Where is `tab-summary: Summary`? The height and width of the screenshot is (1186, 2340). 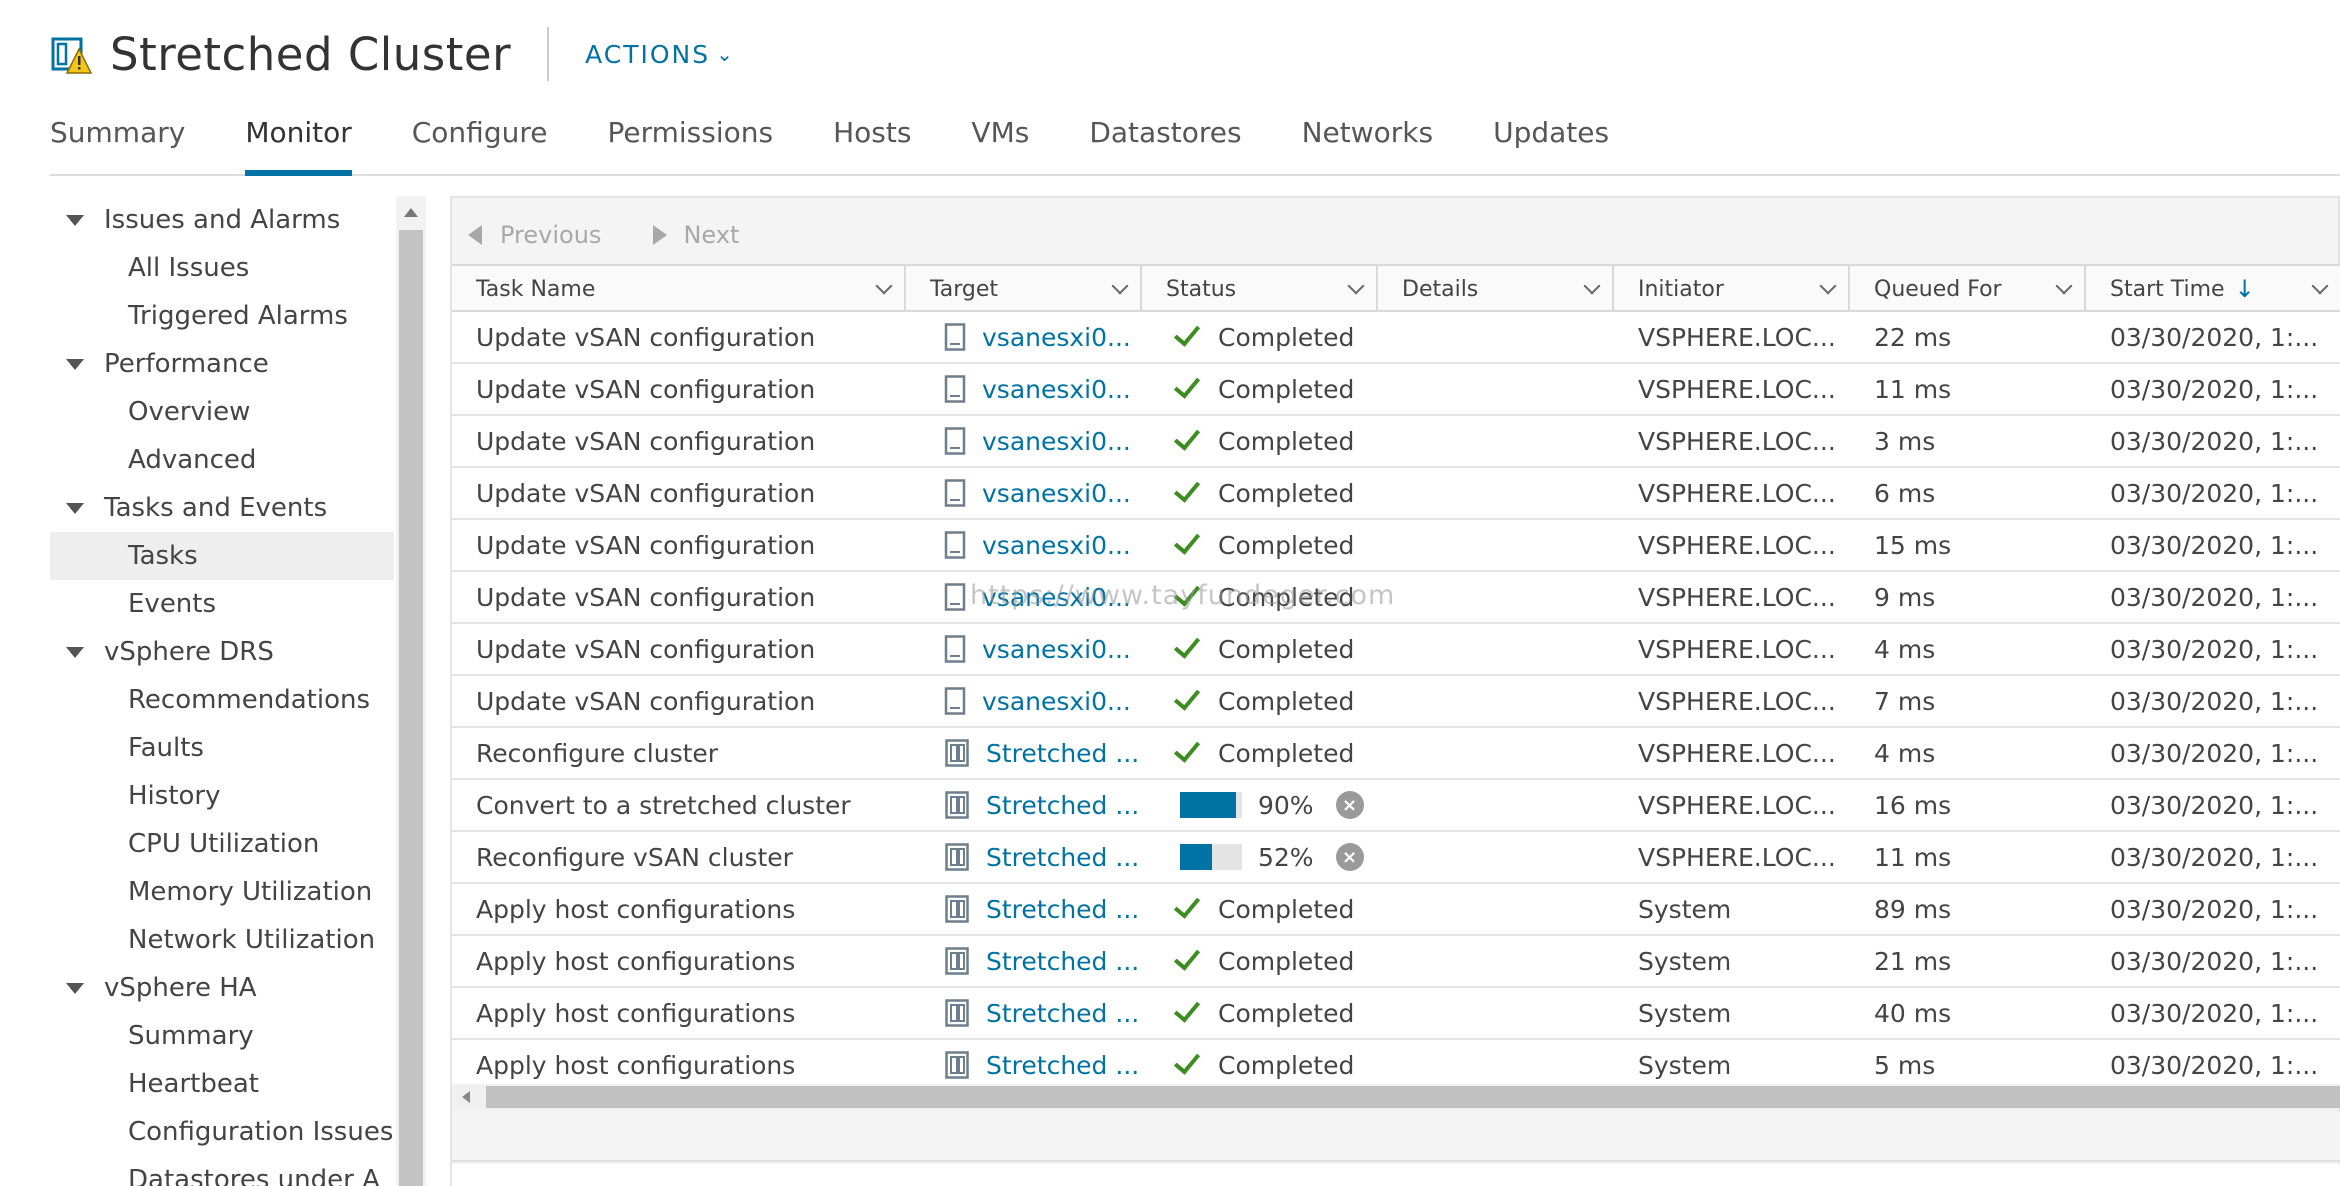
tab-summary: Summary is located at coordinates (117, 142).